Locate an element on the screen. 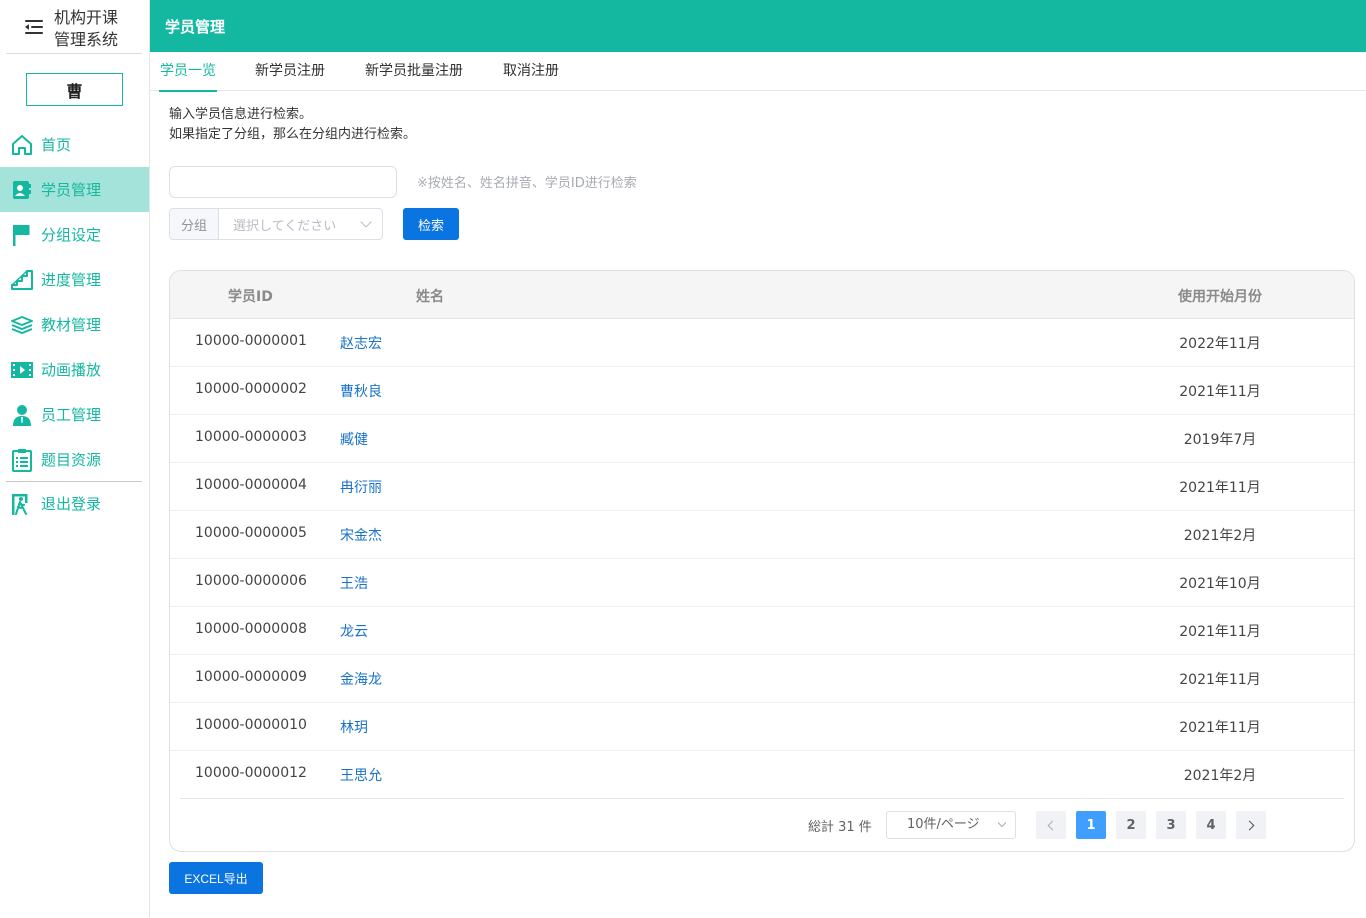  pagination-page-1: 1 is located at coordinates (1091, 825).